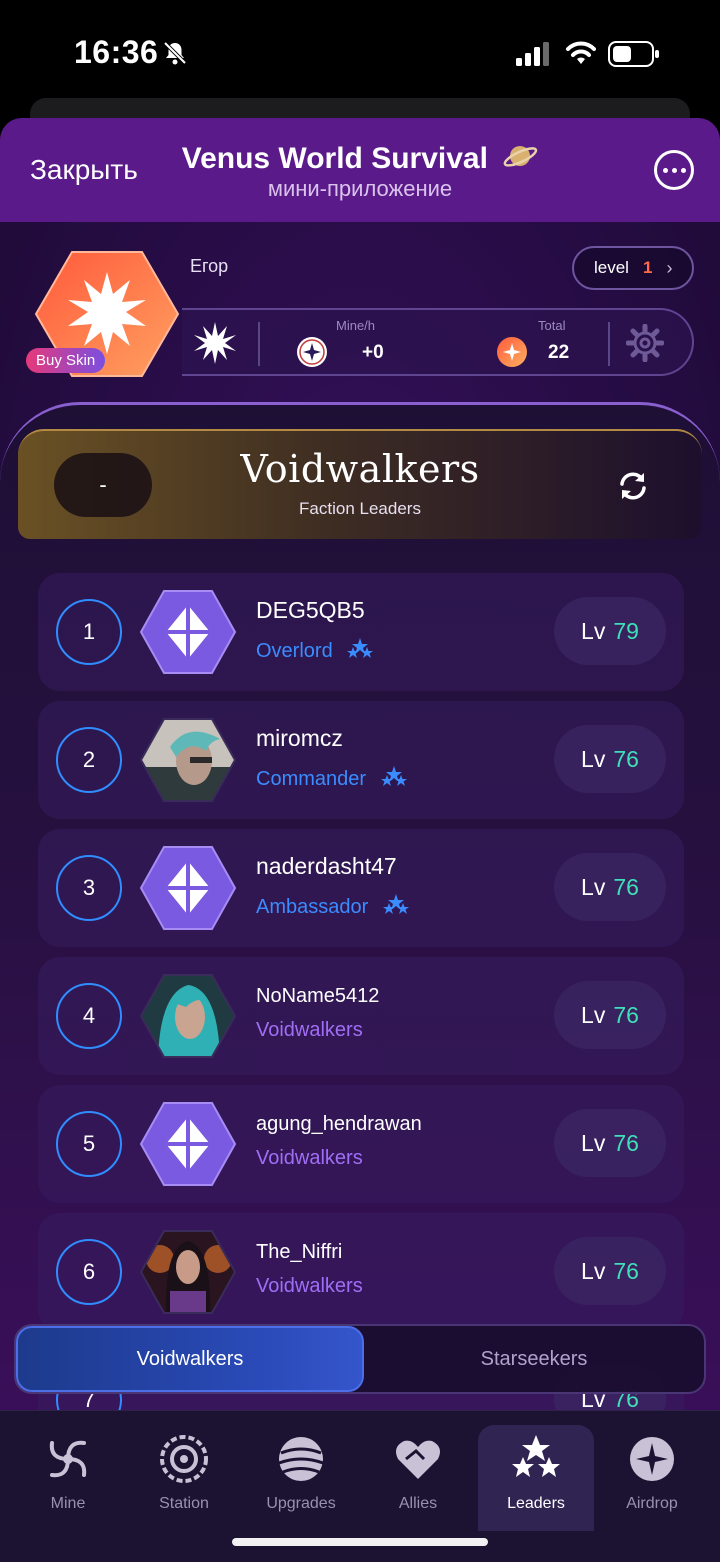  Describe the element at coordinates (312, 907) in the screenshot. I see `leader-title-text: Ambassador` at that location.